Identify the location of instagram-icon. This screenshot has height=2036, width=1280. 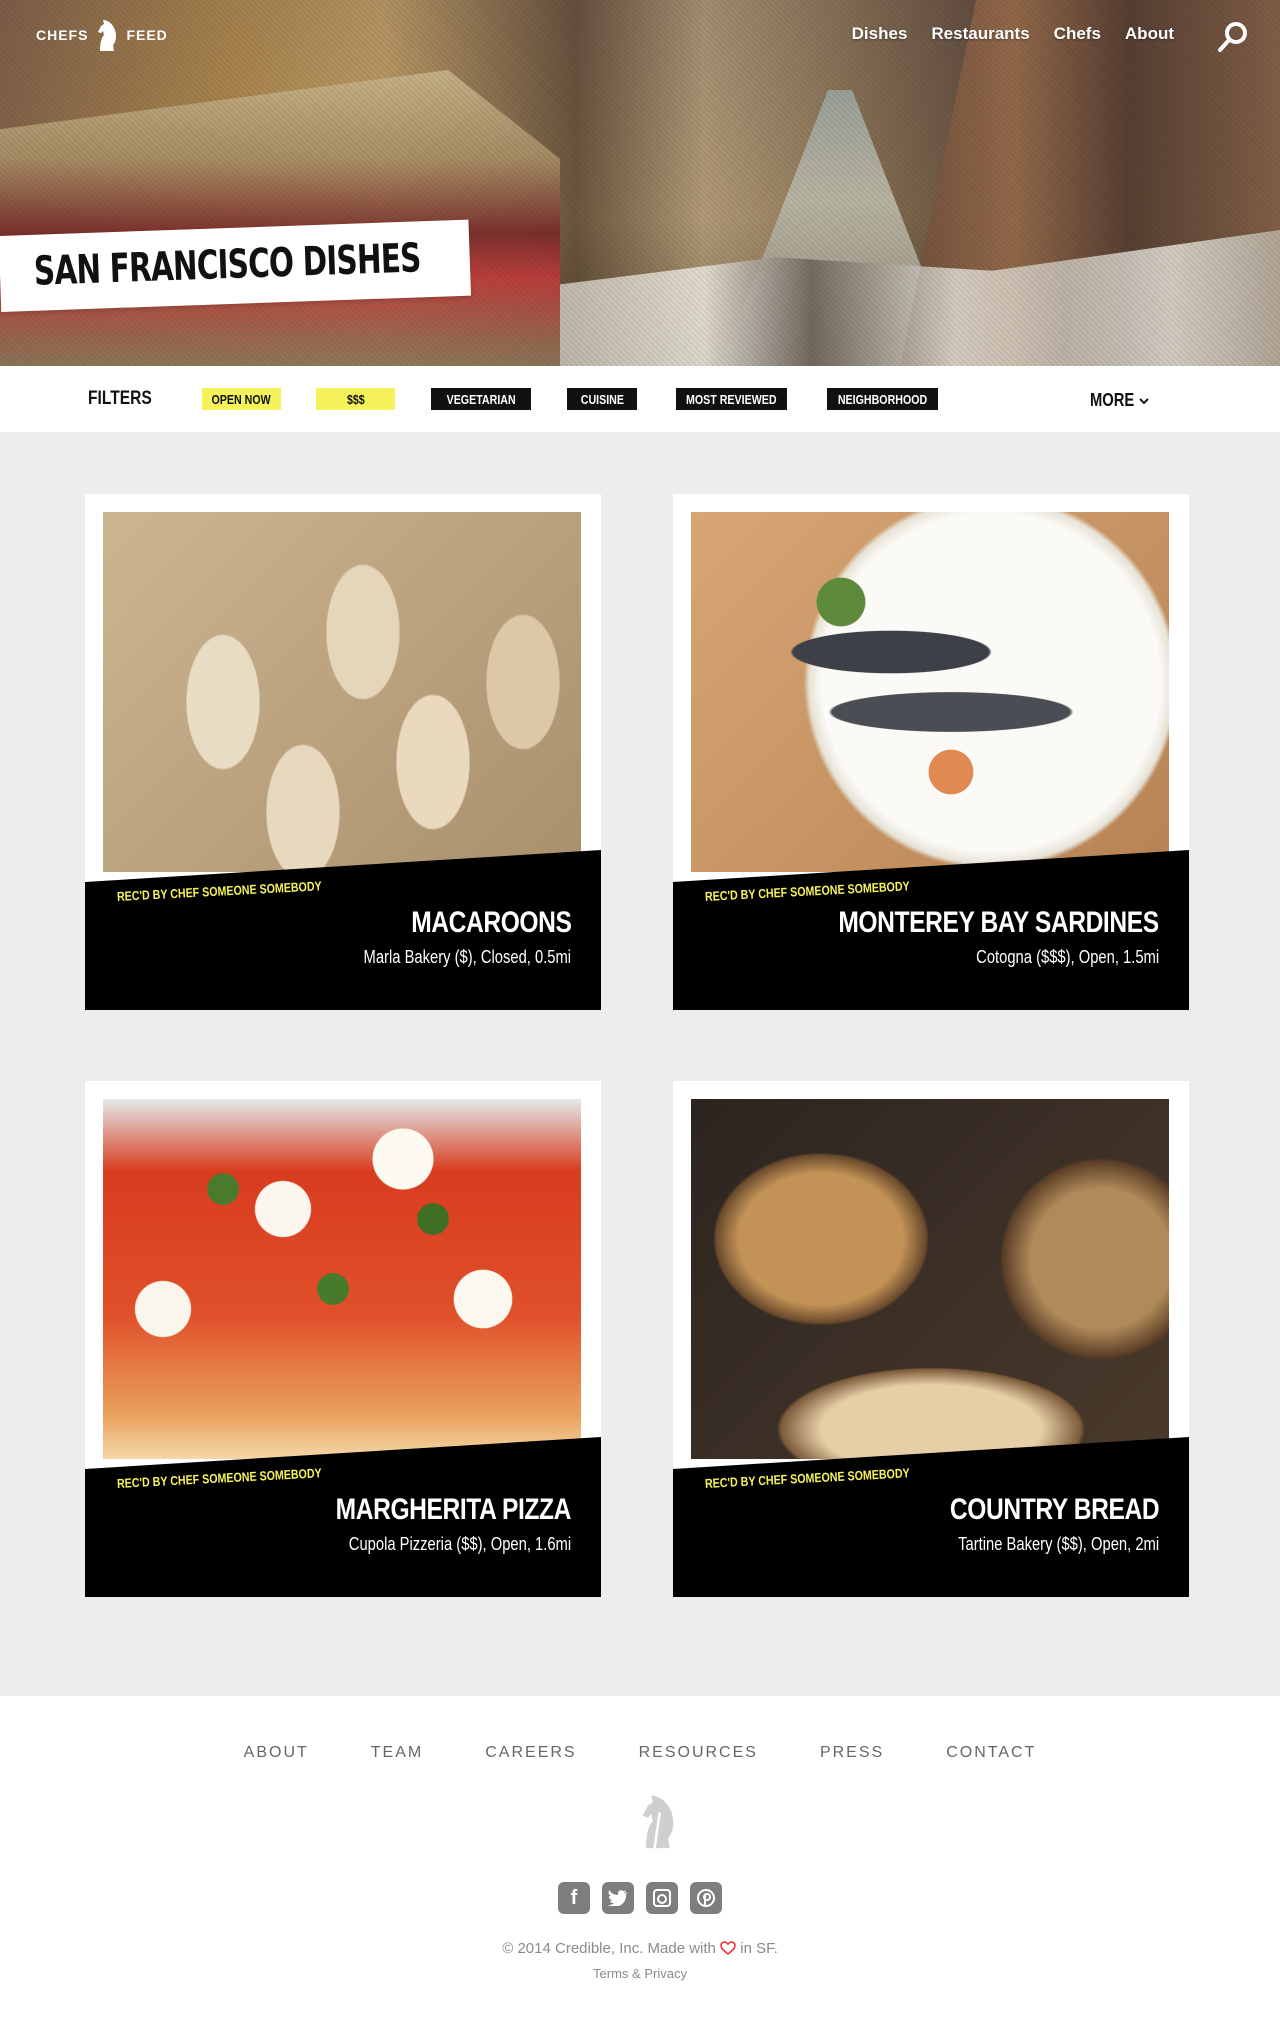
(662, 1898).